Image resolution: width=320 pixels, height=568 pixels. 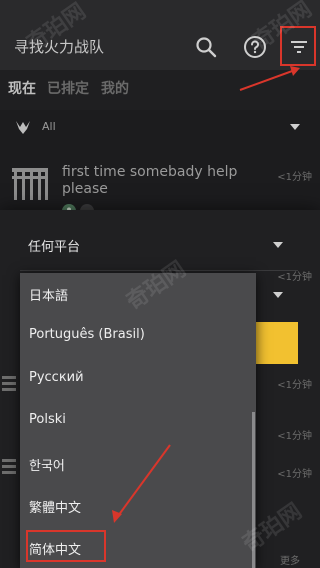 I want to click on tab-now: 现在, so click(x=22, y=88).